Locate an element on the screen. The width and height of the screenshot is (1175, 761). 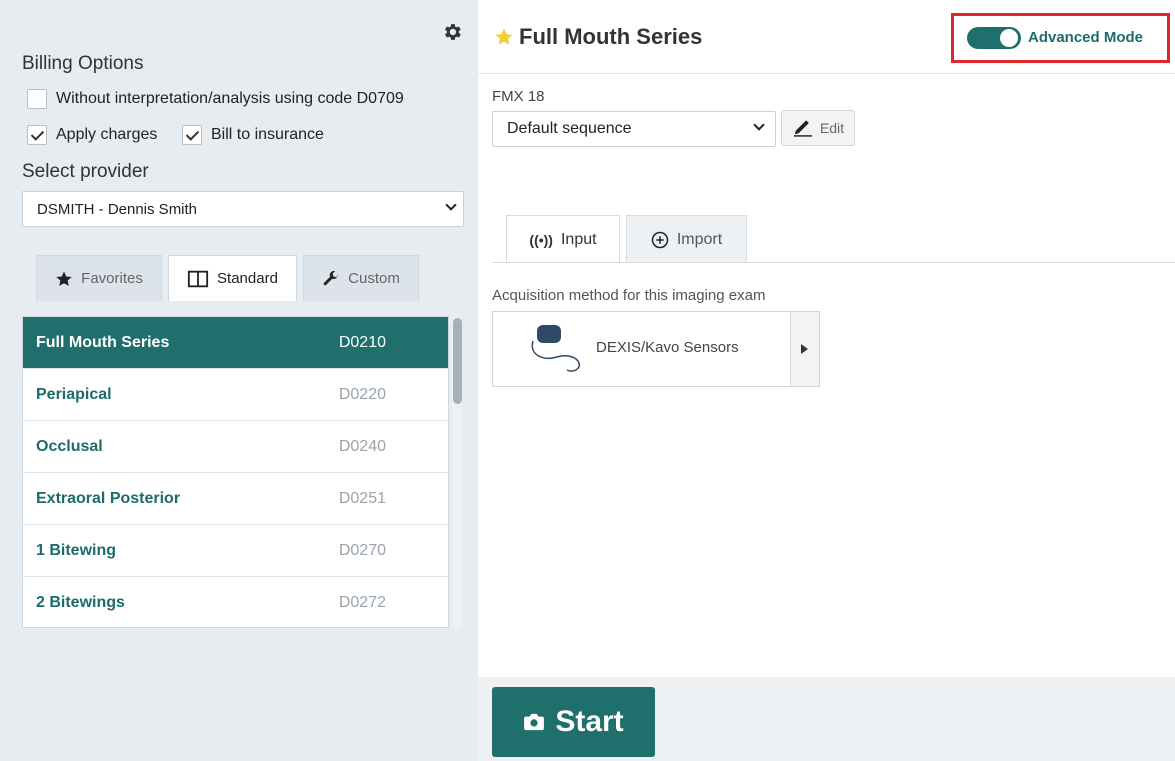
exam-code: D0251 is located at coordinates (362, 498).